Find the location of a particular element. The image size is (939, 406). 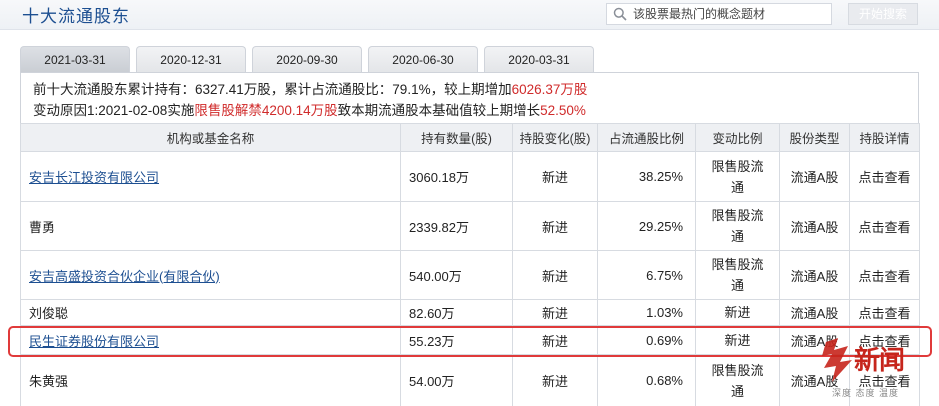

search-icon is located at coordinates (620, 14).